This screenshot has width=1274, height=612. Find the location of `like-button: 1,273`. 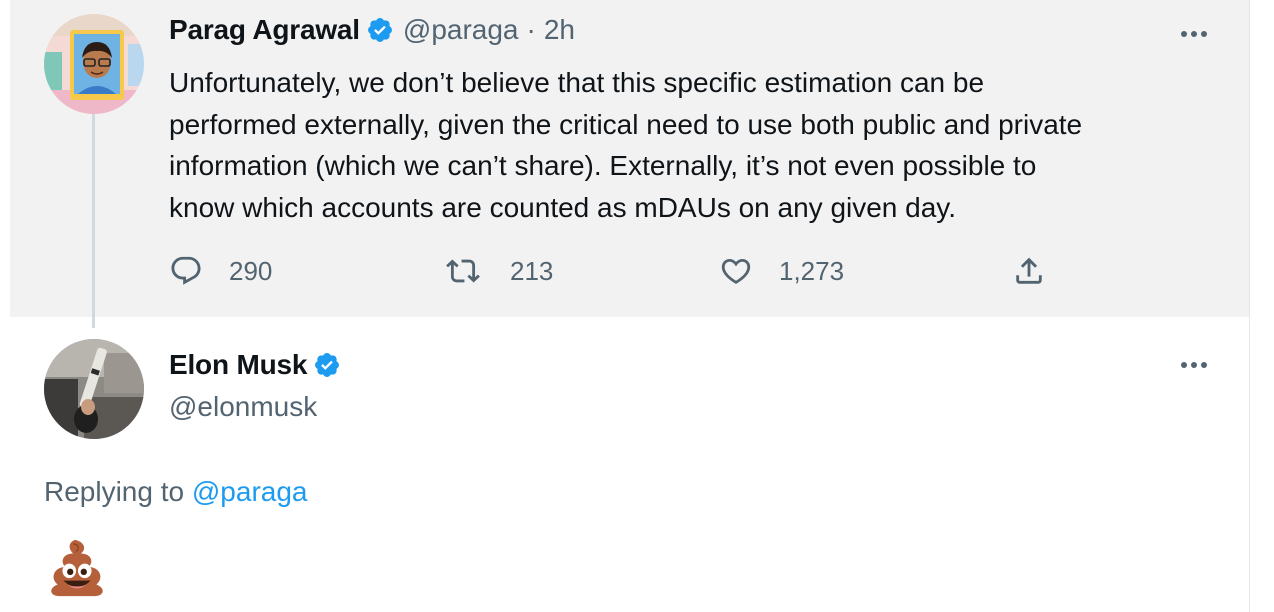

like-button: 1,273 is located at coordinates (781, 271).